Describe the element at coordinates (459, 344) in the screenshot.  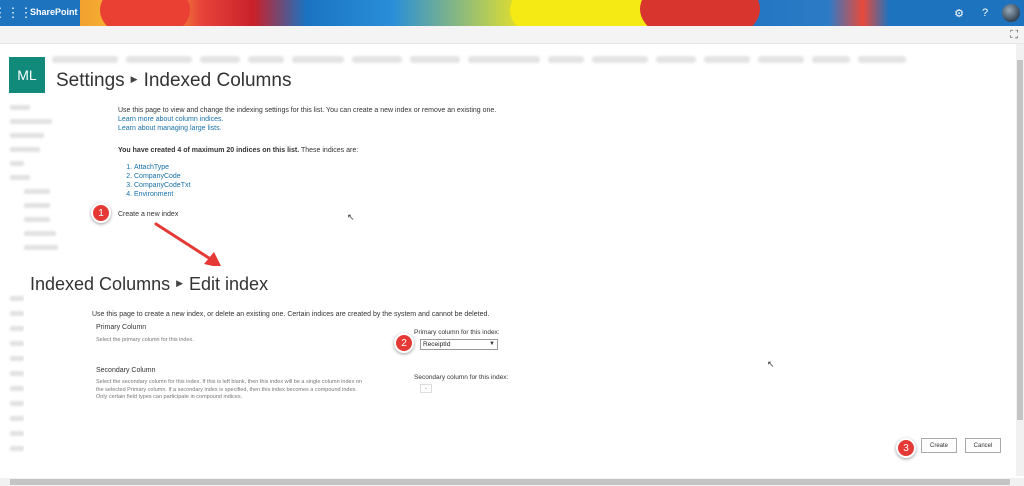
I see `primary-column-select: ReceiptId ▼` at that location.